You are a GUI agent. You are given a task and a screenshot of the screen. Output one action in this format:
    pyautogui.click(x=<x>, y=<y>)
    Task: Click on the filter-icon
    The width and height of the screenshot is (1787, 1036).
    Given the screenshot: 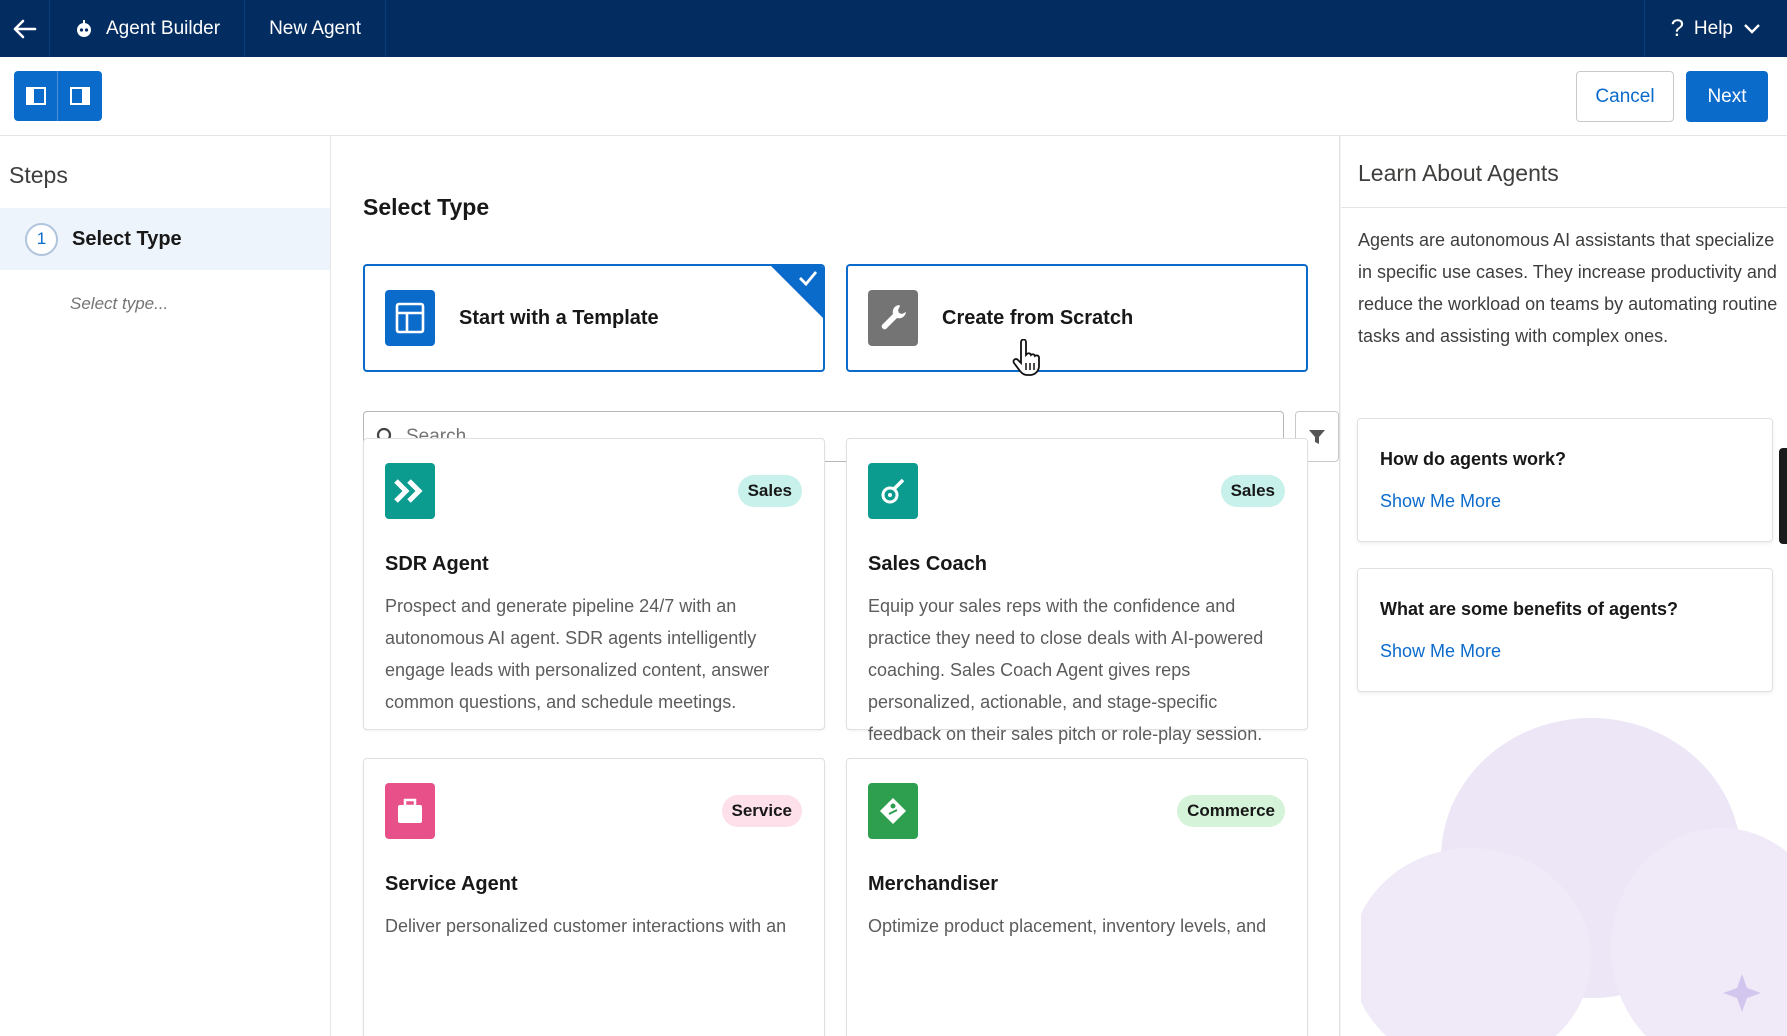 What is the action you would take?
    pyautogui.click(x=1317, y=436)
    